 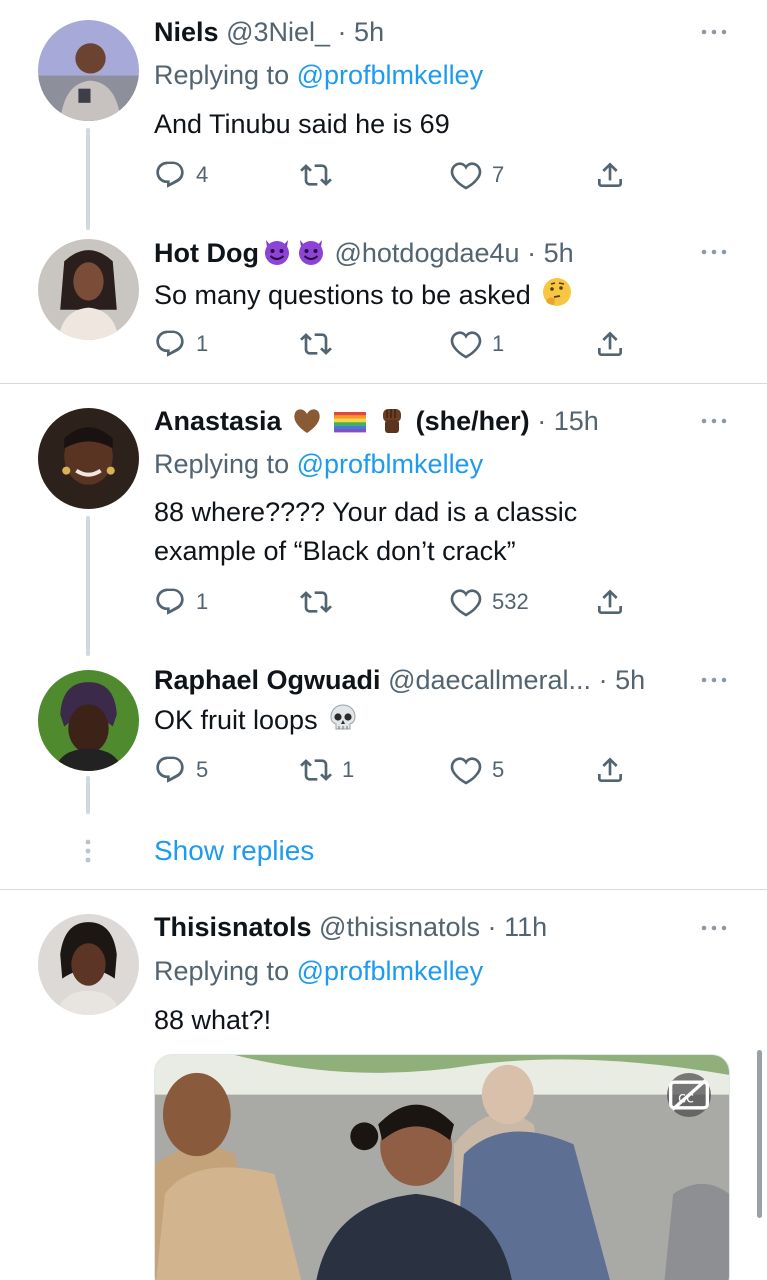 I want to click on replying-to: Replying to @profblmkelley, so click(x=318, y=971).